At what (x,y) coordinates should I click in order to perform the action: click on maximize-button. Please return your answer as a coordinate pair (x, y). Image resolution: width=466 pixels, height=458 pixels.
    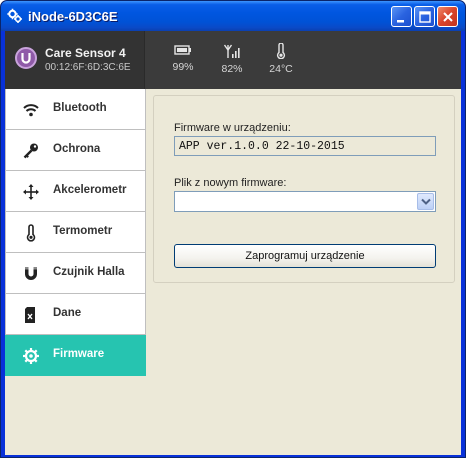
    Looking at the image, I should click on (424, 16).